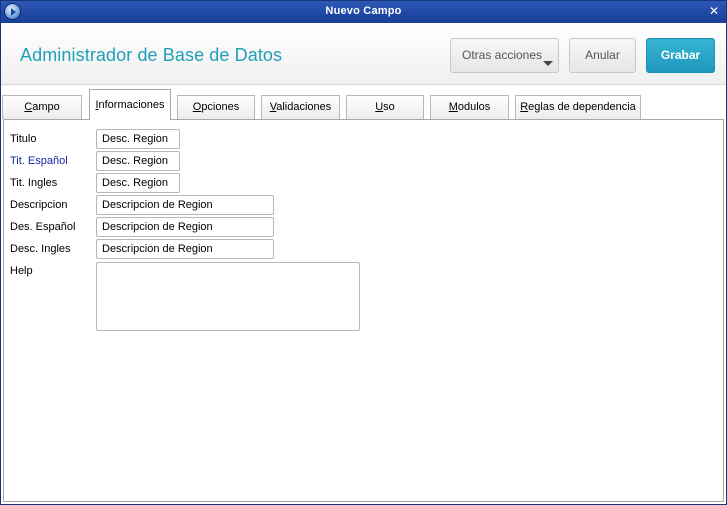 The height and width of the screenshot is (505, 727). I want to click on tab-reglas-de-dependencia: Reglas de dependencia, so click(578, 107).